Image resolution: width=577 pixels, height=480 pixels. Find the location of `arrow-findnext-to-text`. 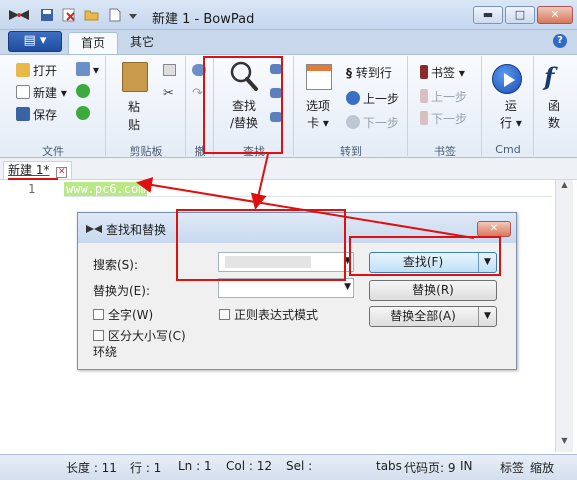

arrow-findnext-to-text is located at coordinates (305, 208).